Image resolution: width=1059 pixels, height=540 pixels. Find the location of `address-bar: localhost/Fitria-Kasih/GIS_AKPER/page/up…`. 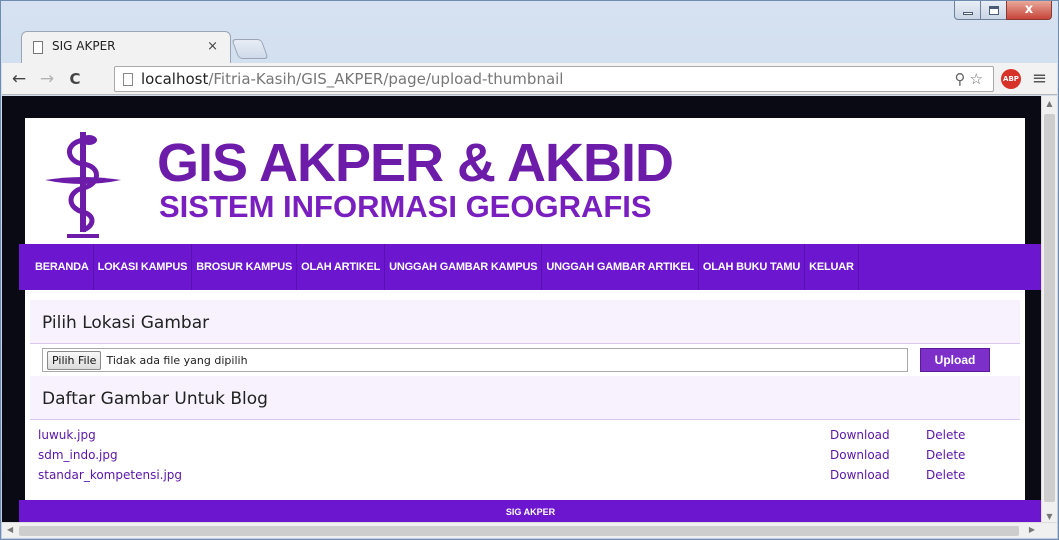

address-bar: localhost/Fitria-Kasih/GIS_AKPER/page/up… is located at coordinates (554, 79).